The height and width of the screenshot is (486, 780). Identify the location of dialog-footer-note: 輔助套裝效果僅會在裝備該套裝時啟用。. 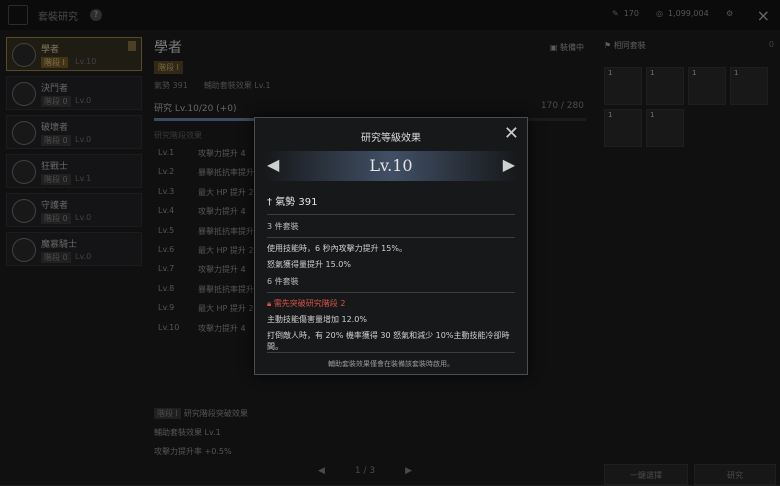
(391, 360).